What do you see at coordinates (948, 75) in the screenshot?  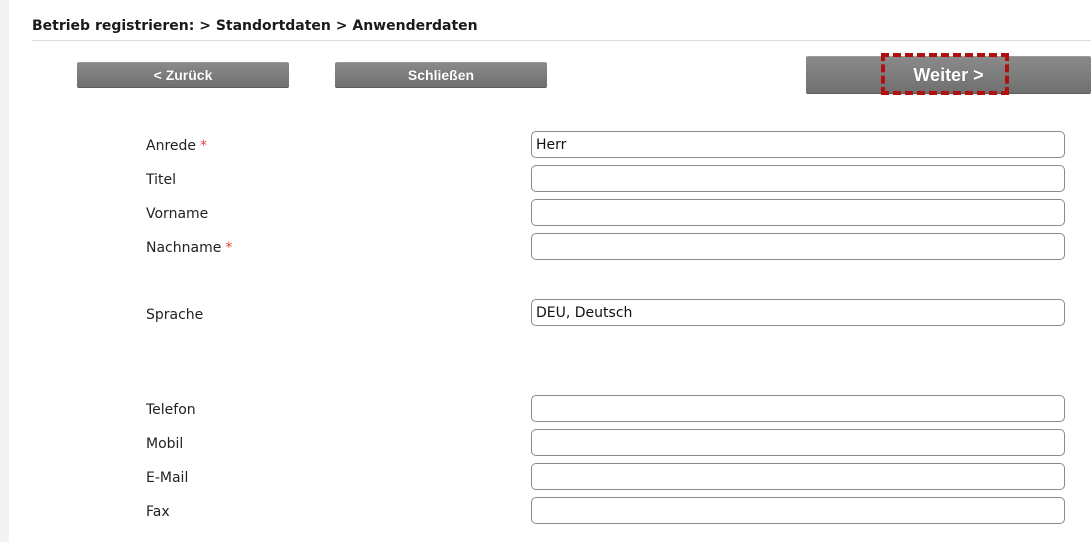 I see `next-button: Weiter >` at bounding box center [948, 75].